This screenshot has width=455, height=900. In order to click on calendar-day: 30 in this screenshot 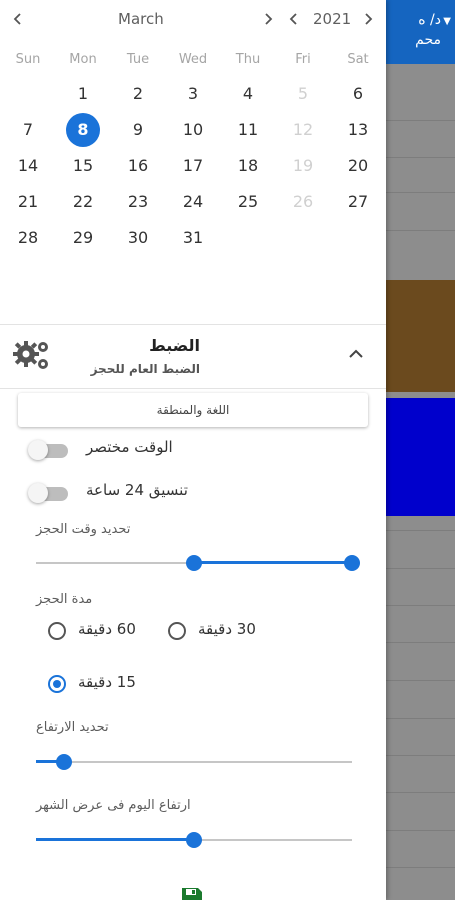, I will do `click(138, 238)`.